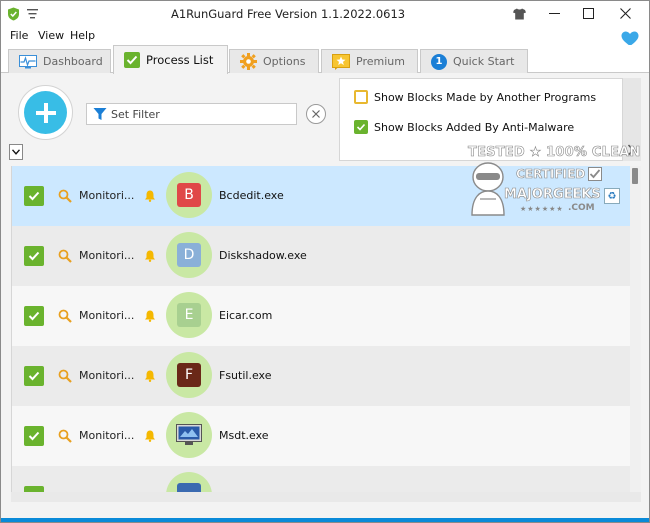 Image resolution: width=650 pixels, height=523 pixels. What do you see at coordinates (284, 61) in the screenshot?
I see `tab-label: Options` at bounding box center [284, 61].